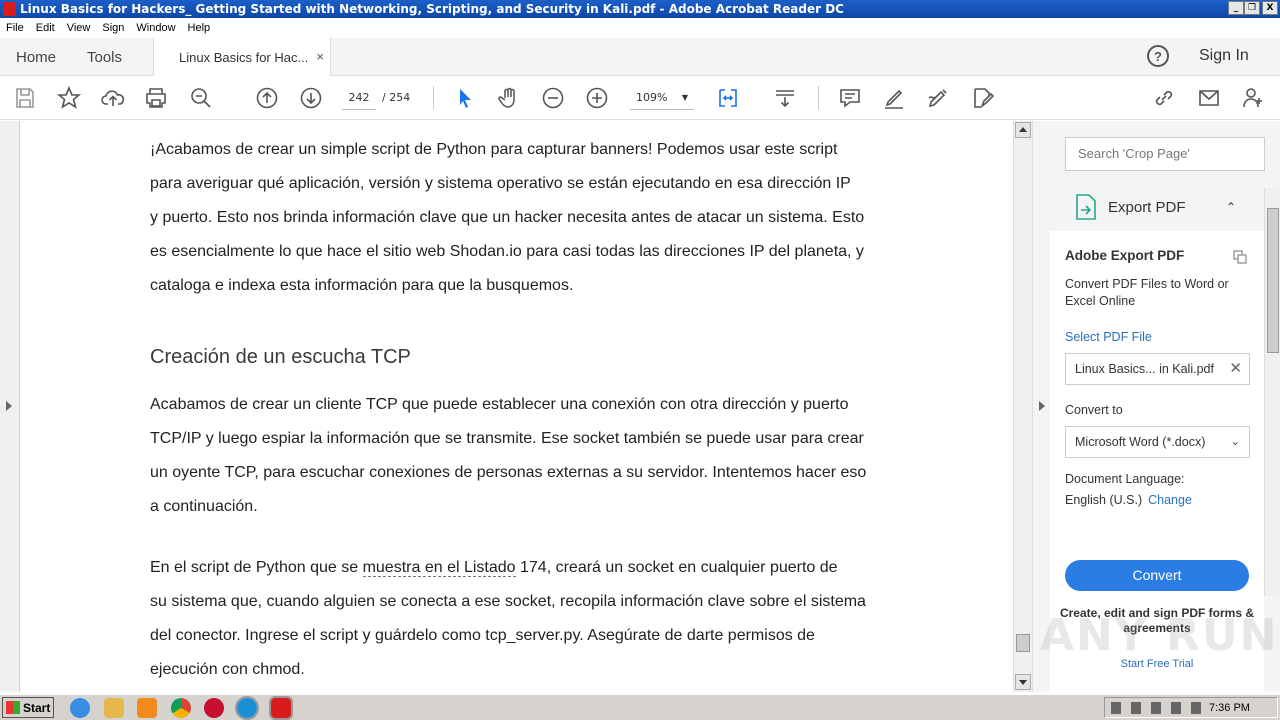 The width and height of the screenshot is (1280, 720). Describe the element at coordinates (553, 98) in the screenshot. I see `zoom-out-icon` at that location.